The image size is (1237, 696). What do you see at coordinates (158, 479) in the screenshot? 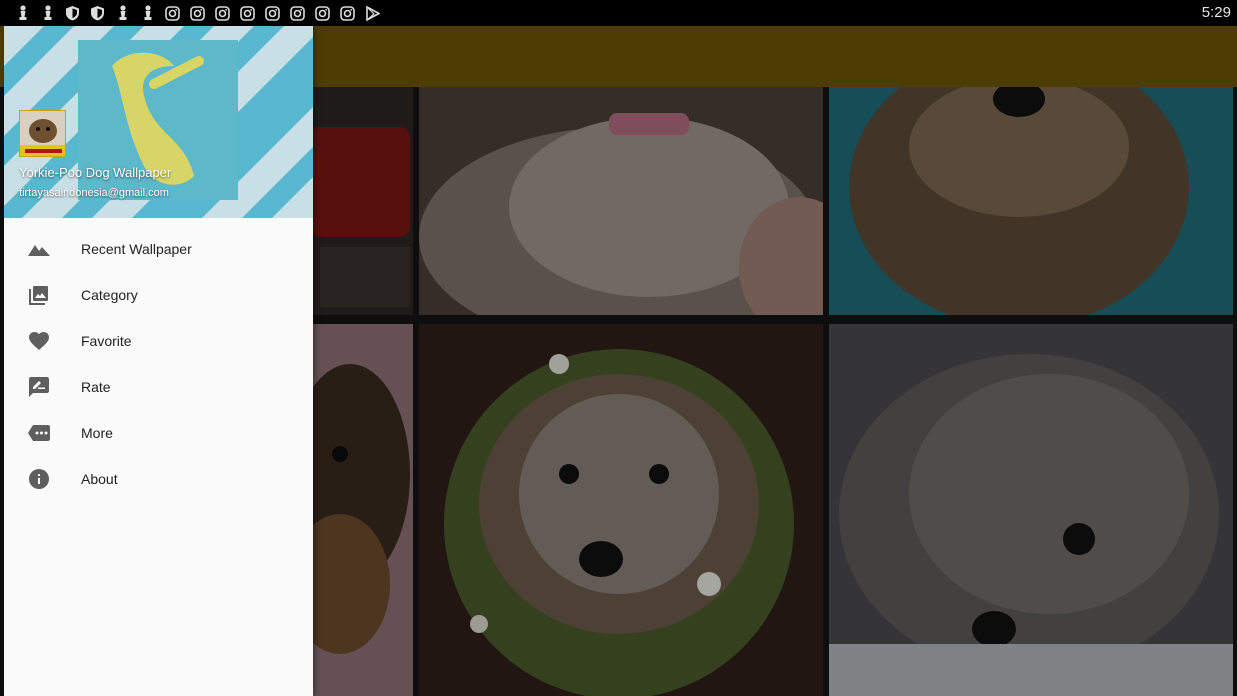
I see `menu-item-about: About` at bounding box center [158, 479].